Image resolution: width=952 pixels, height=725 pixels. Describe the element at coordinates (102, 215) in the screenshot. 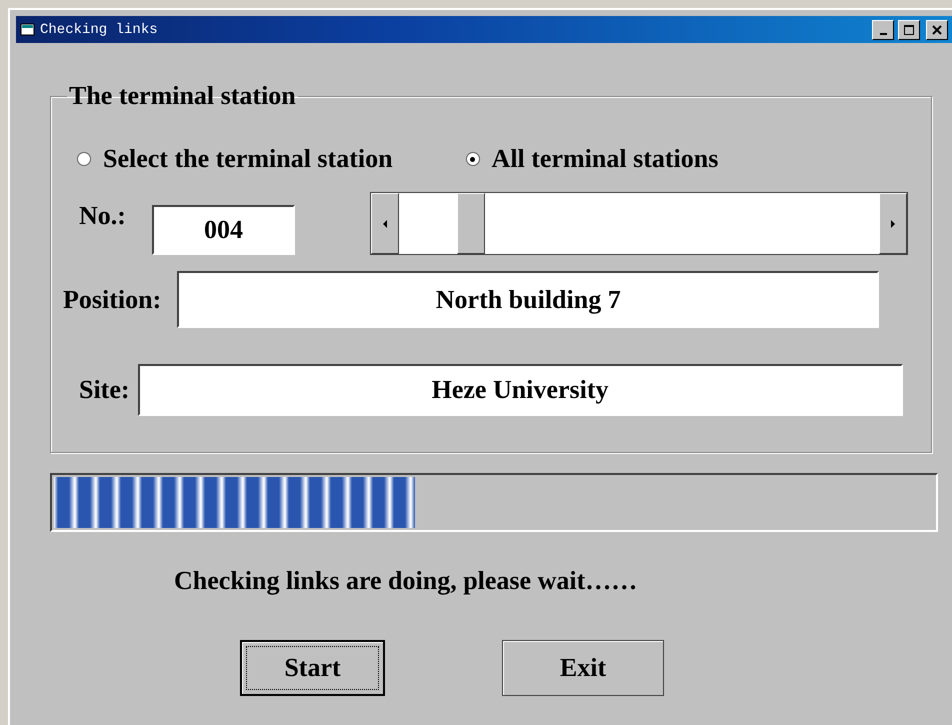

I see `number-label: No.:` at that location.